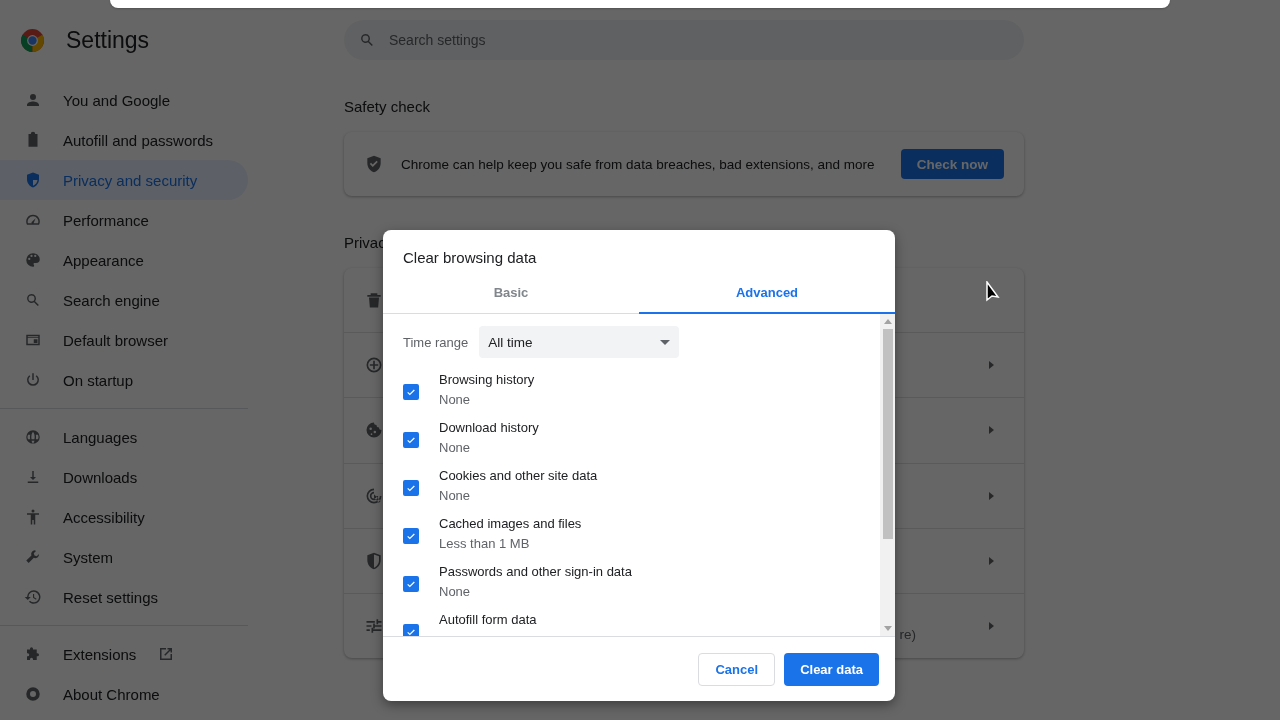 Image resolution: width=1280 pixels, height=720 pixels. Describe the element at coordinates (124, 300) in the screenshot. I see `sidebar-item: Search engine` at that location.